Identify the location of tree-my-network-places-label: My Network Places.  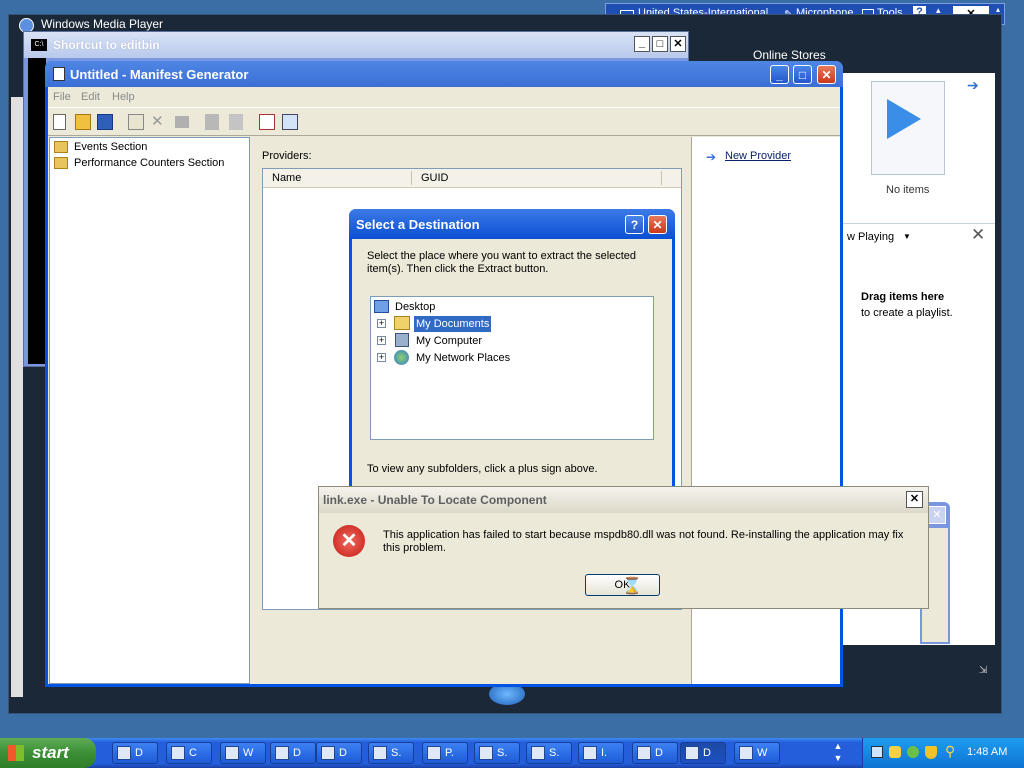
(463, 358).